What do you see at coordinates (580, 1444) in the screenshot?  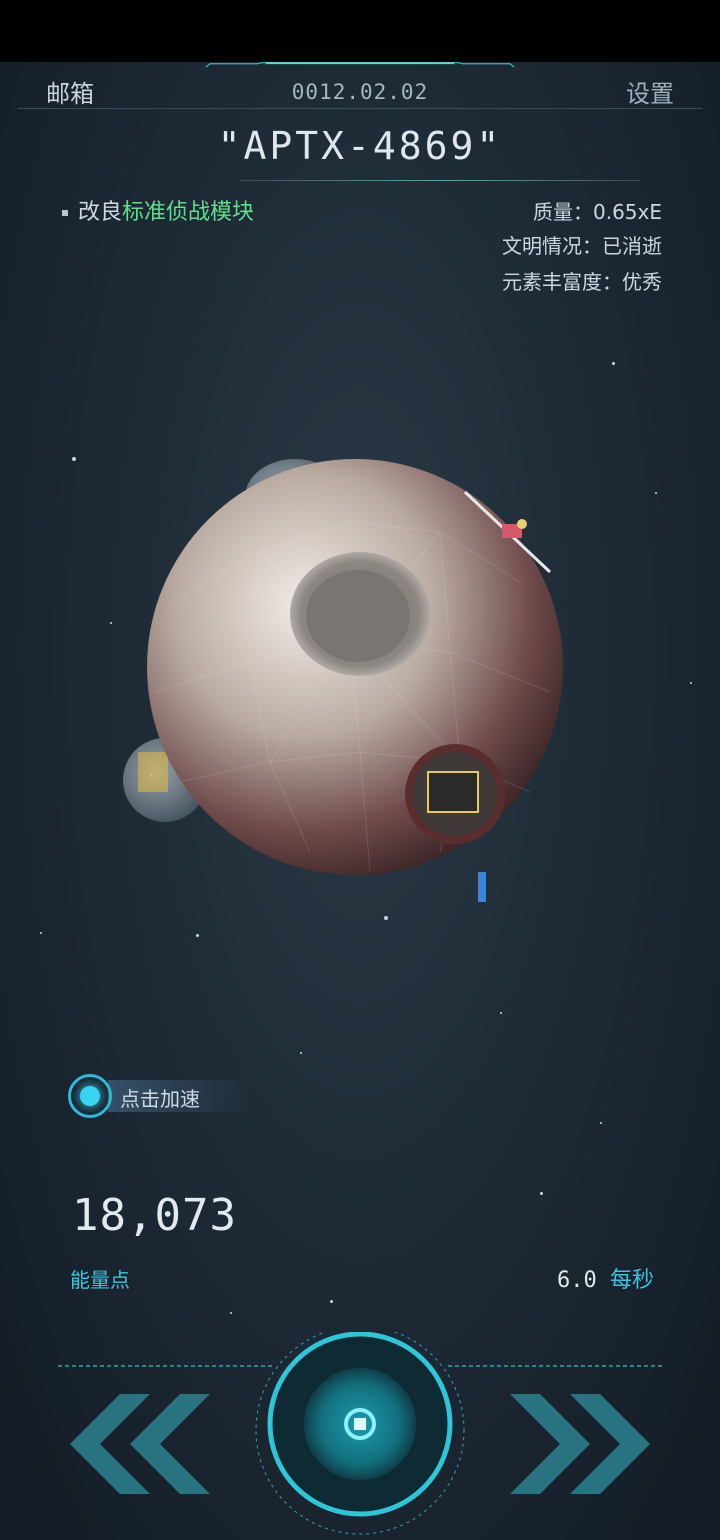 I see `next-planet-button` at bounding box center [580, 1444].